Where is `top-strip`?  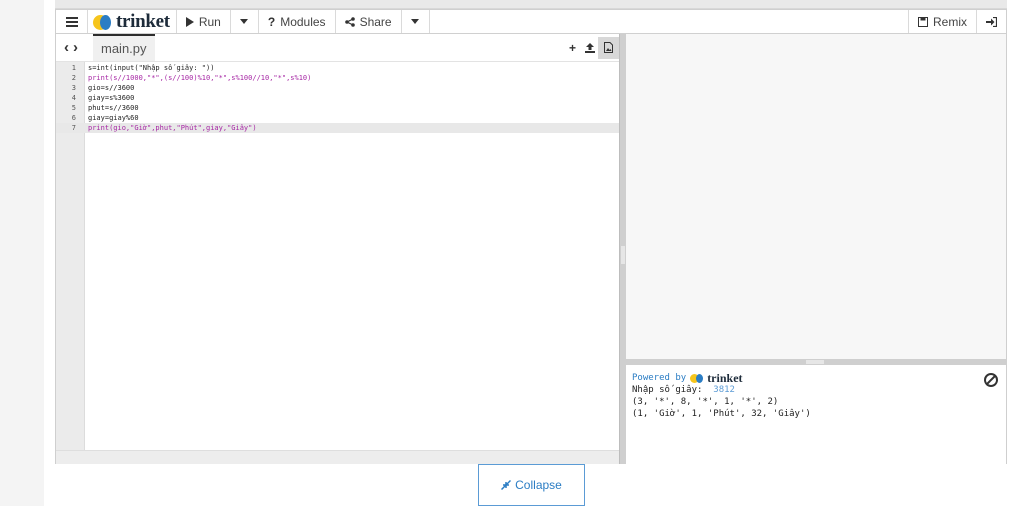
top-strip is located at coordinates (531, 4).